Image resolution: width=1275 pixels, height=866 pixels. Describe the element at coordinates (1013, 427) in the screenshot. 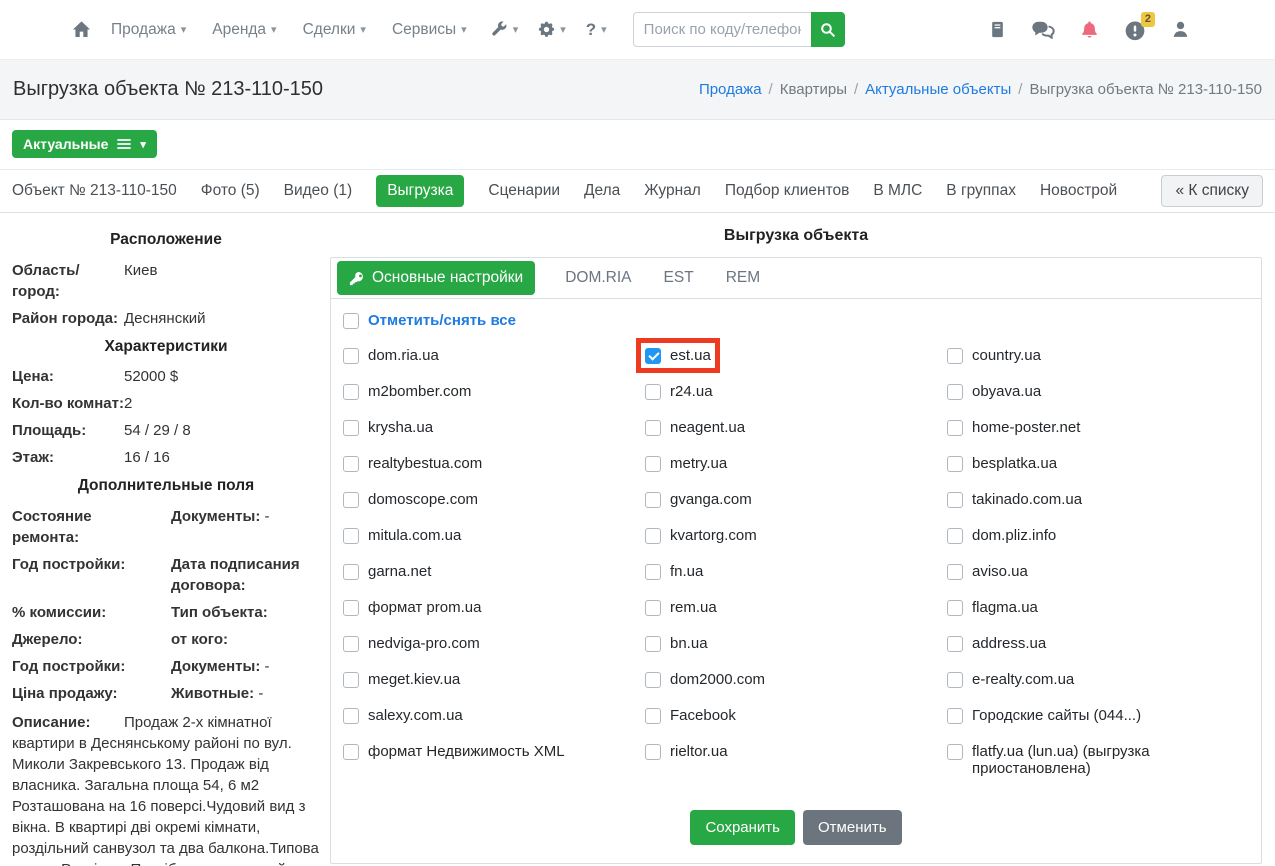

I see `portal-checkbox-item: home-poster.net` at that location.